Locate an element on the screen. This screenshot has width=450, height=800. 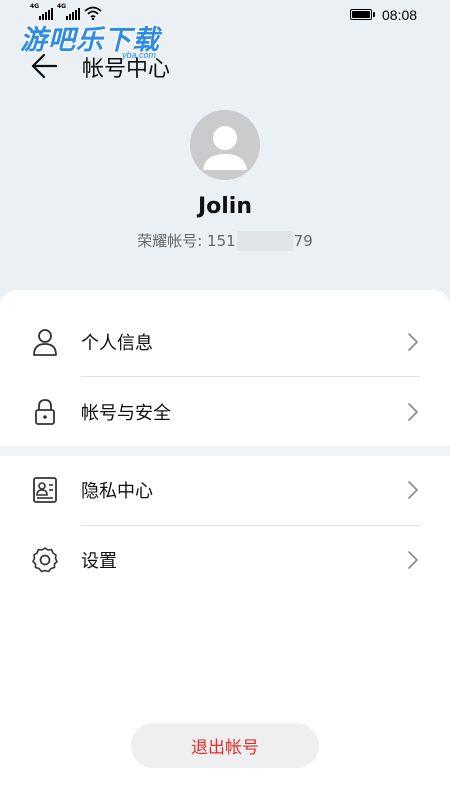
menu-item-label: 个人信息 is located at coordinates (117, 343).